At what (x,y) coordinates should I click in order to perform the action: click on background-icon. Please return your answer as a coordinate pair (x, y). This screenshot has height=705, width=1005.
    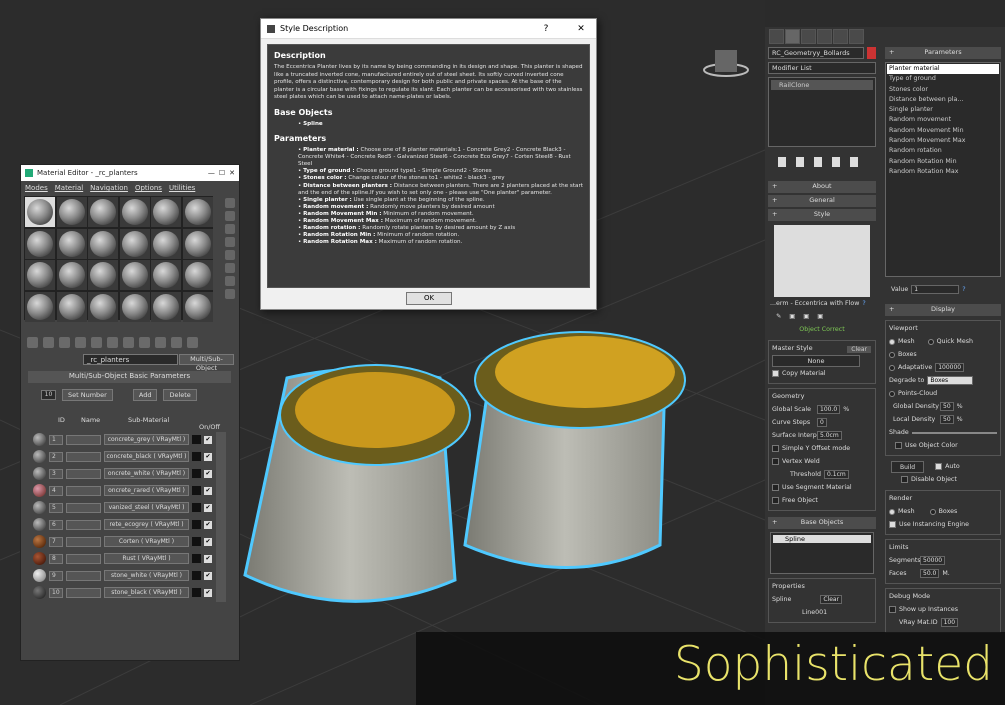
    Looking at the image, I should click on (230, 229).